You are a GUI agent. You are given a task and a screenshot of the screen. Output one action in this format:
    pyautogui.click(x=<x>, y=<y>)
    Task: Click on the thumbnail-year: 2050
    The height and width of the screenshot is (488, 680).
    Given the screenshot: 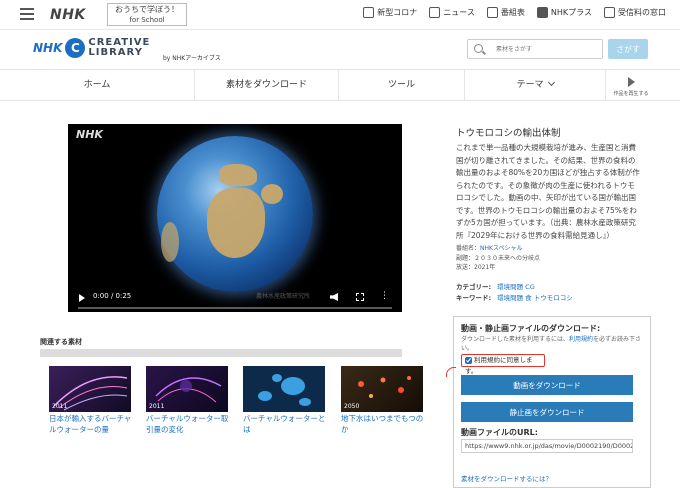 What is the action you would take?
    pyautogui.click(x=352, y=406)
    